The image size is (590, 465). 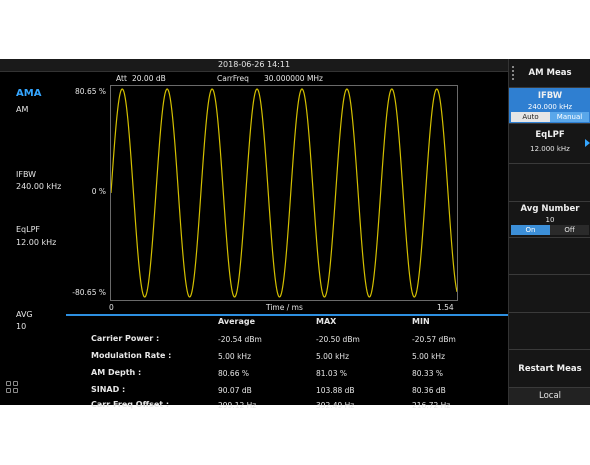 I want to click on avg-label: AVG, so click(x=24, y=314).